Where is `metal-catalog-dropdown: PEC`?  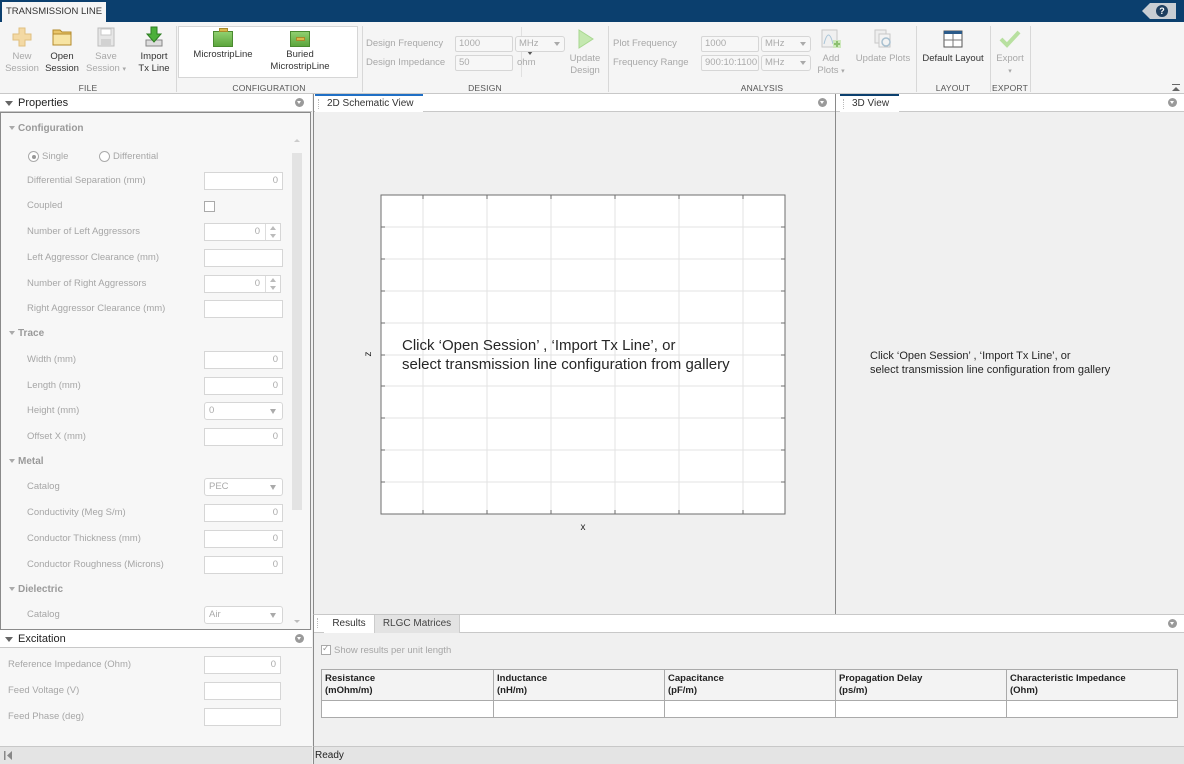
metal-catalog-dropdown: PEC is located at coordinates (243, 487).